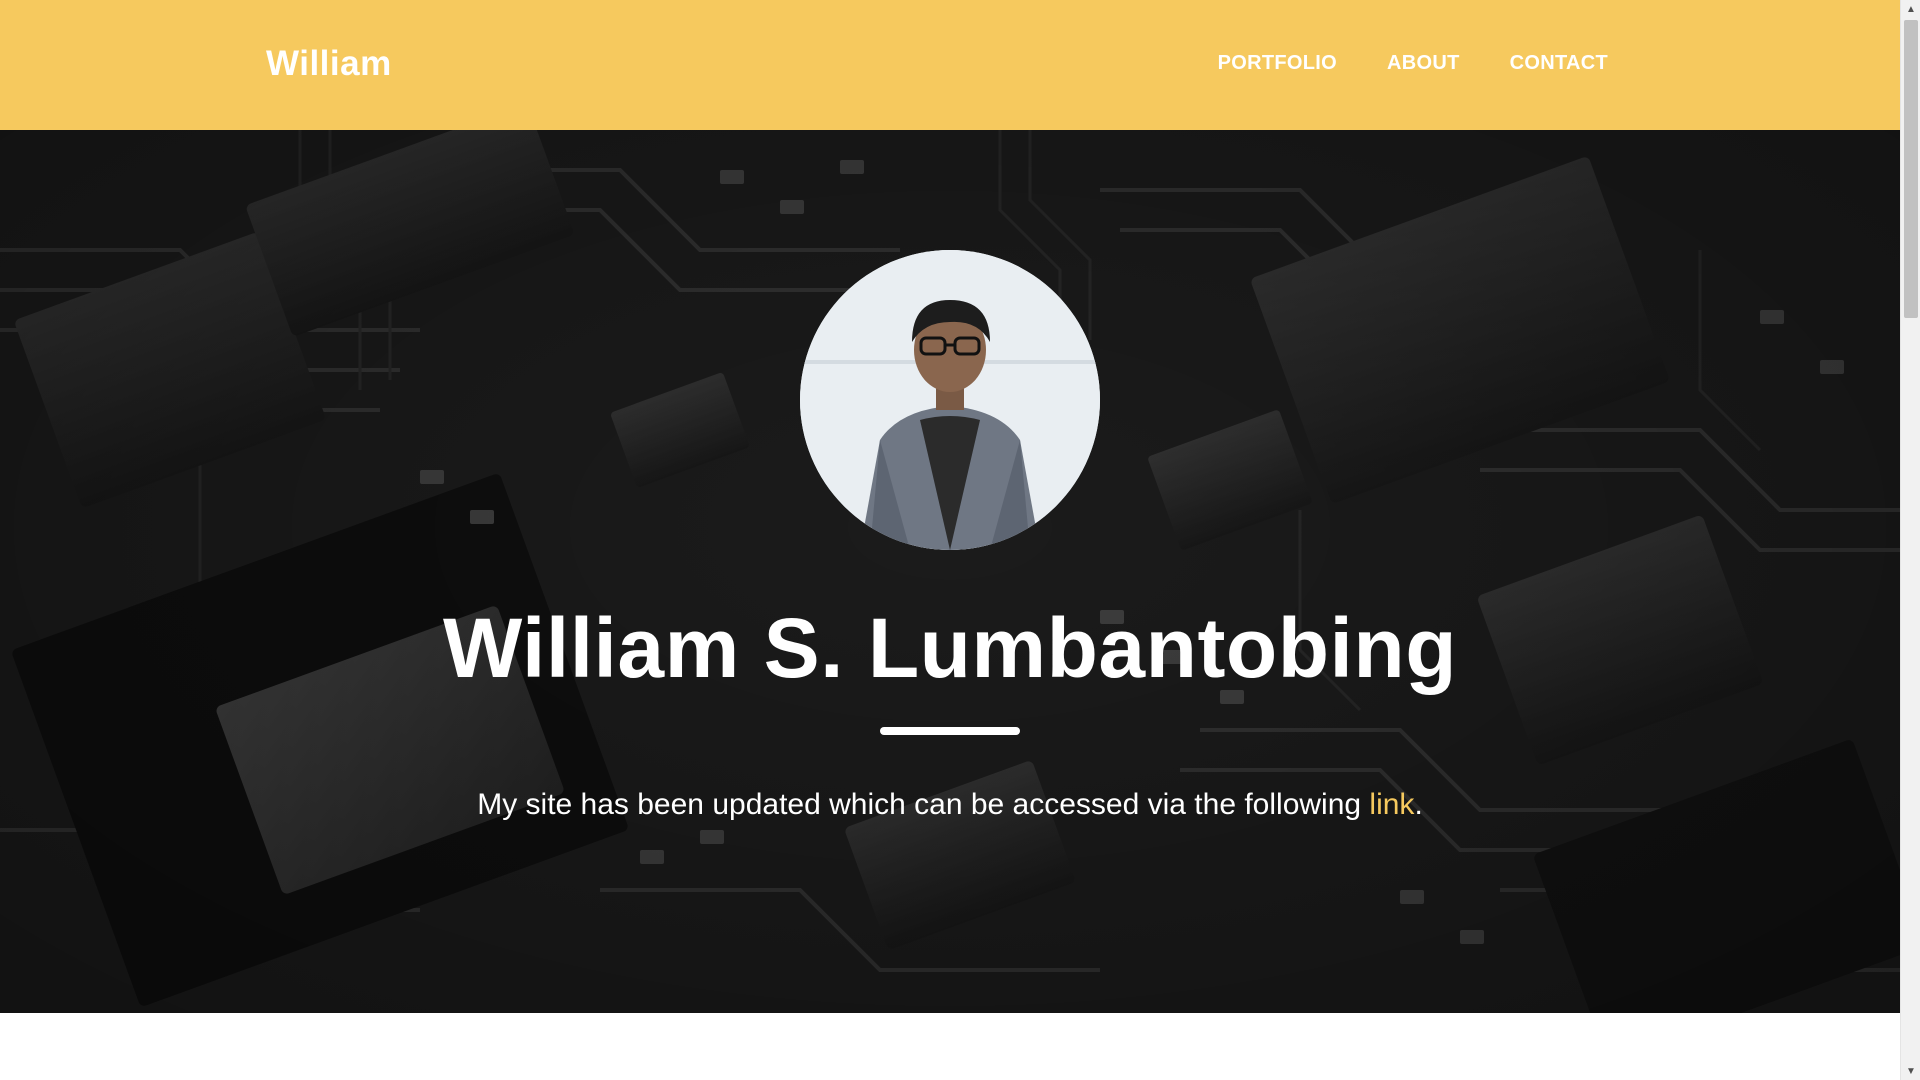  I want to click on profile-avatar, so click(950, 400).